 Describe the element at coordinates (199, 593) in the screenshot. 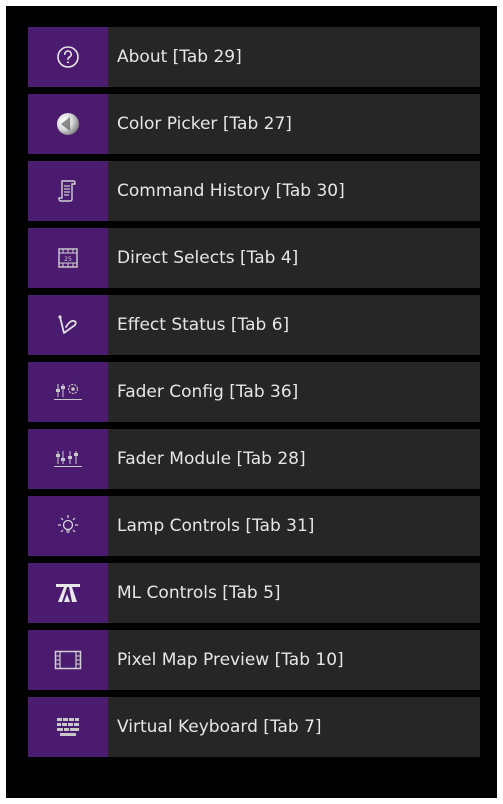

I see `menu-item-label: ML Controls [Tab 5]` at that location.